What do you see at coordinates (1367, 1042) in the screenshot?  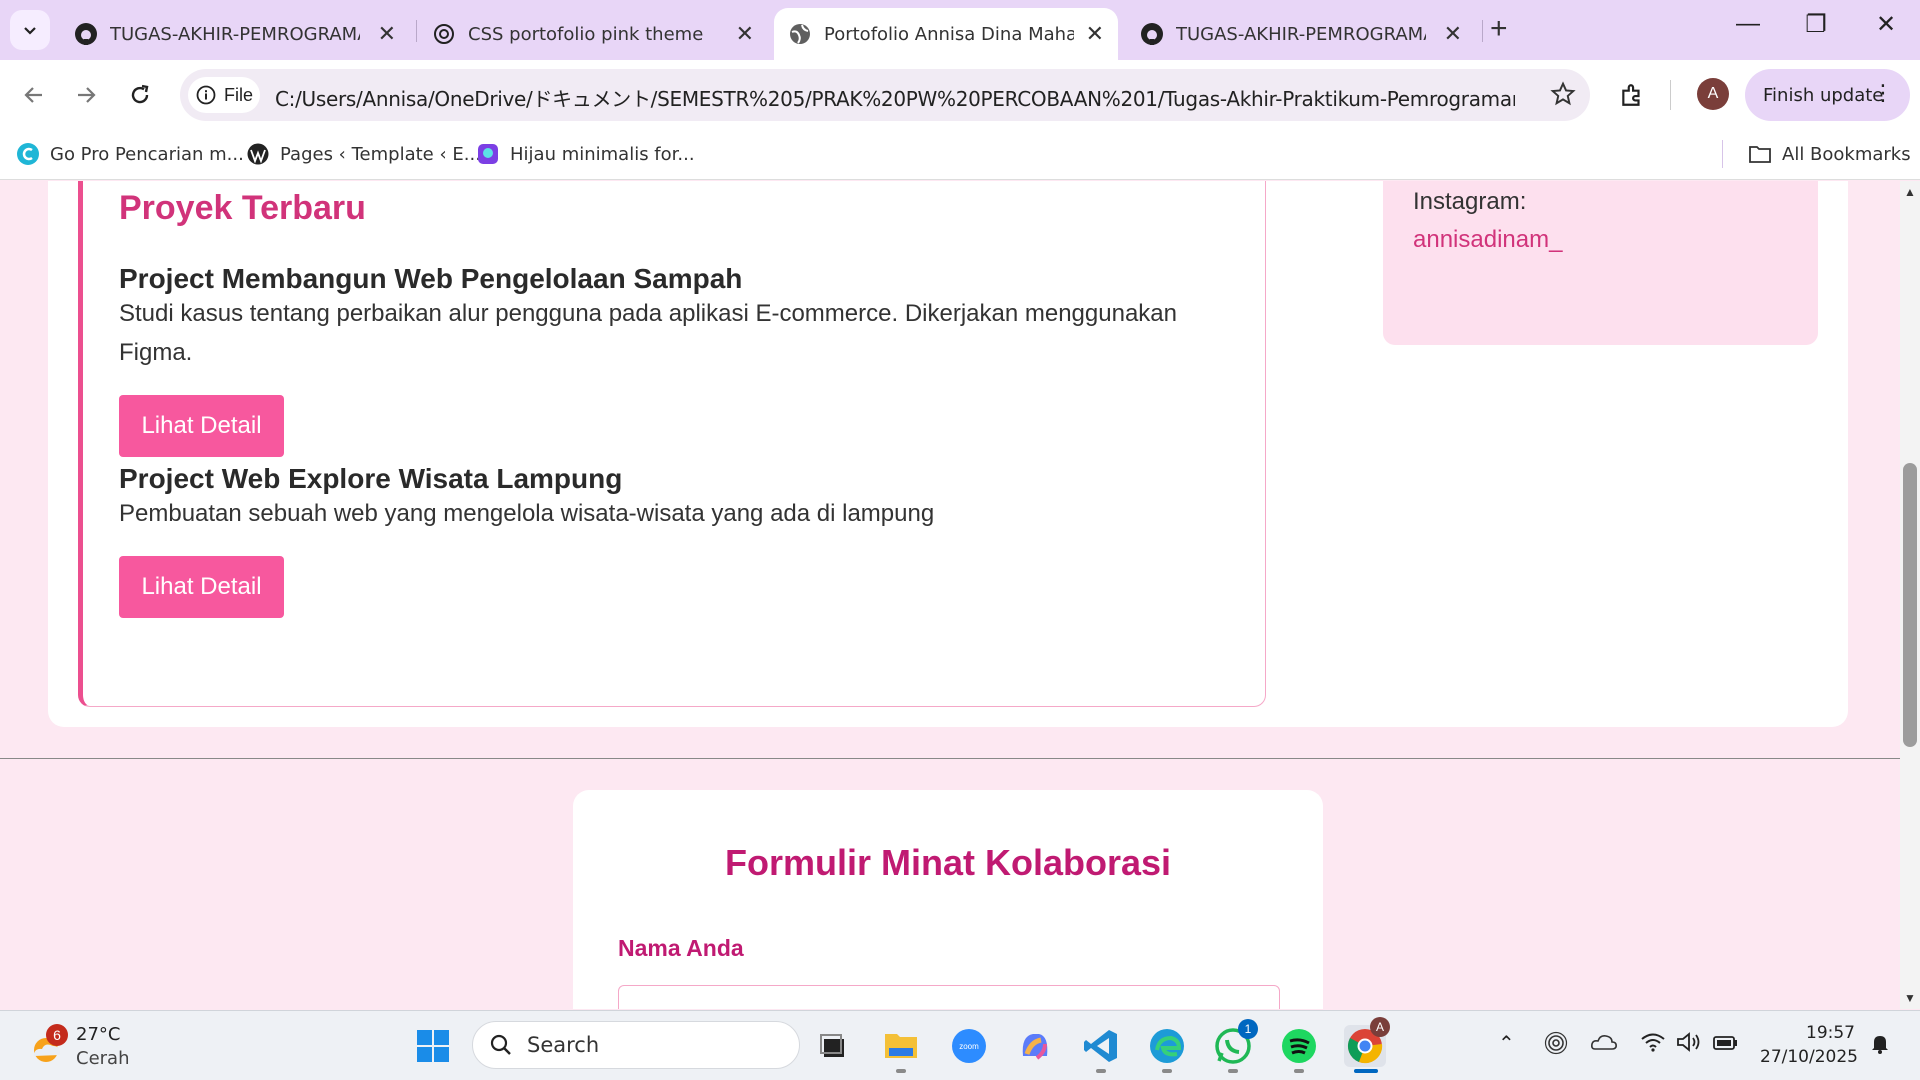 I see `chrome-button: A` at bounding box center [1367, 1042].